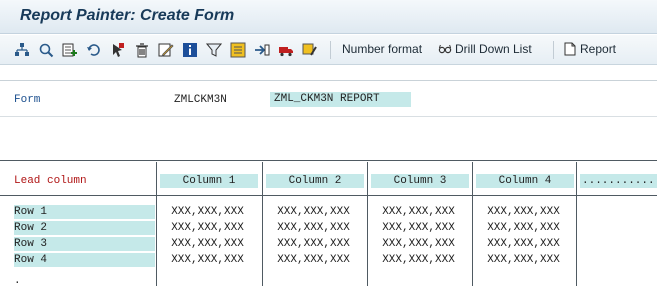 The width and height of the screenshot is (657, 286). I want to click on row-4-label: Row 4, so click(84, 260).